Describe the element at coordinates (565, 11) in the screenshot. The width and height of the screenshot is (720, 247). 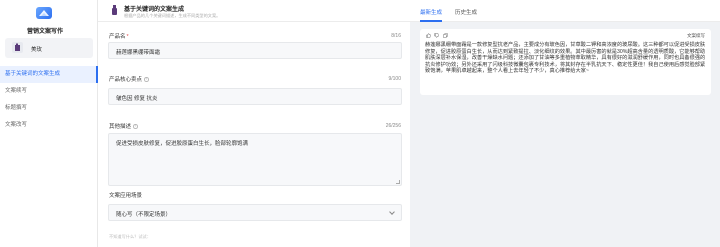
I see `result-tabs: 最新生成 历史生成` at that location.